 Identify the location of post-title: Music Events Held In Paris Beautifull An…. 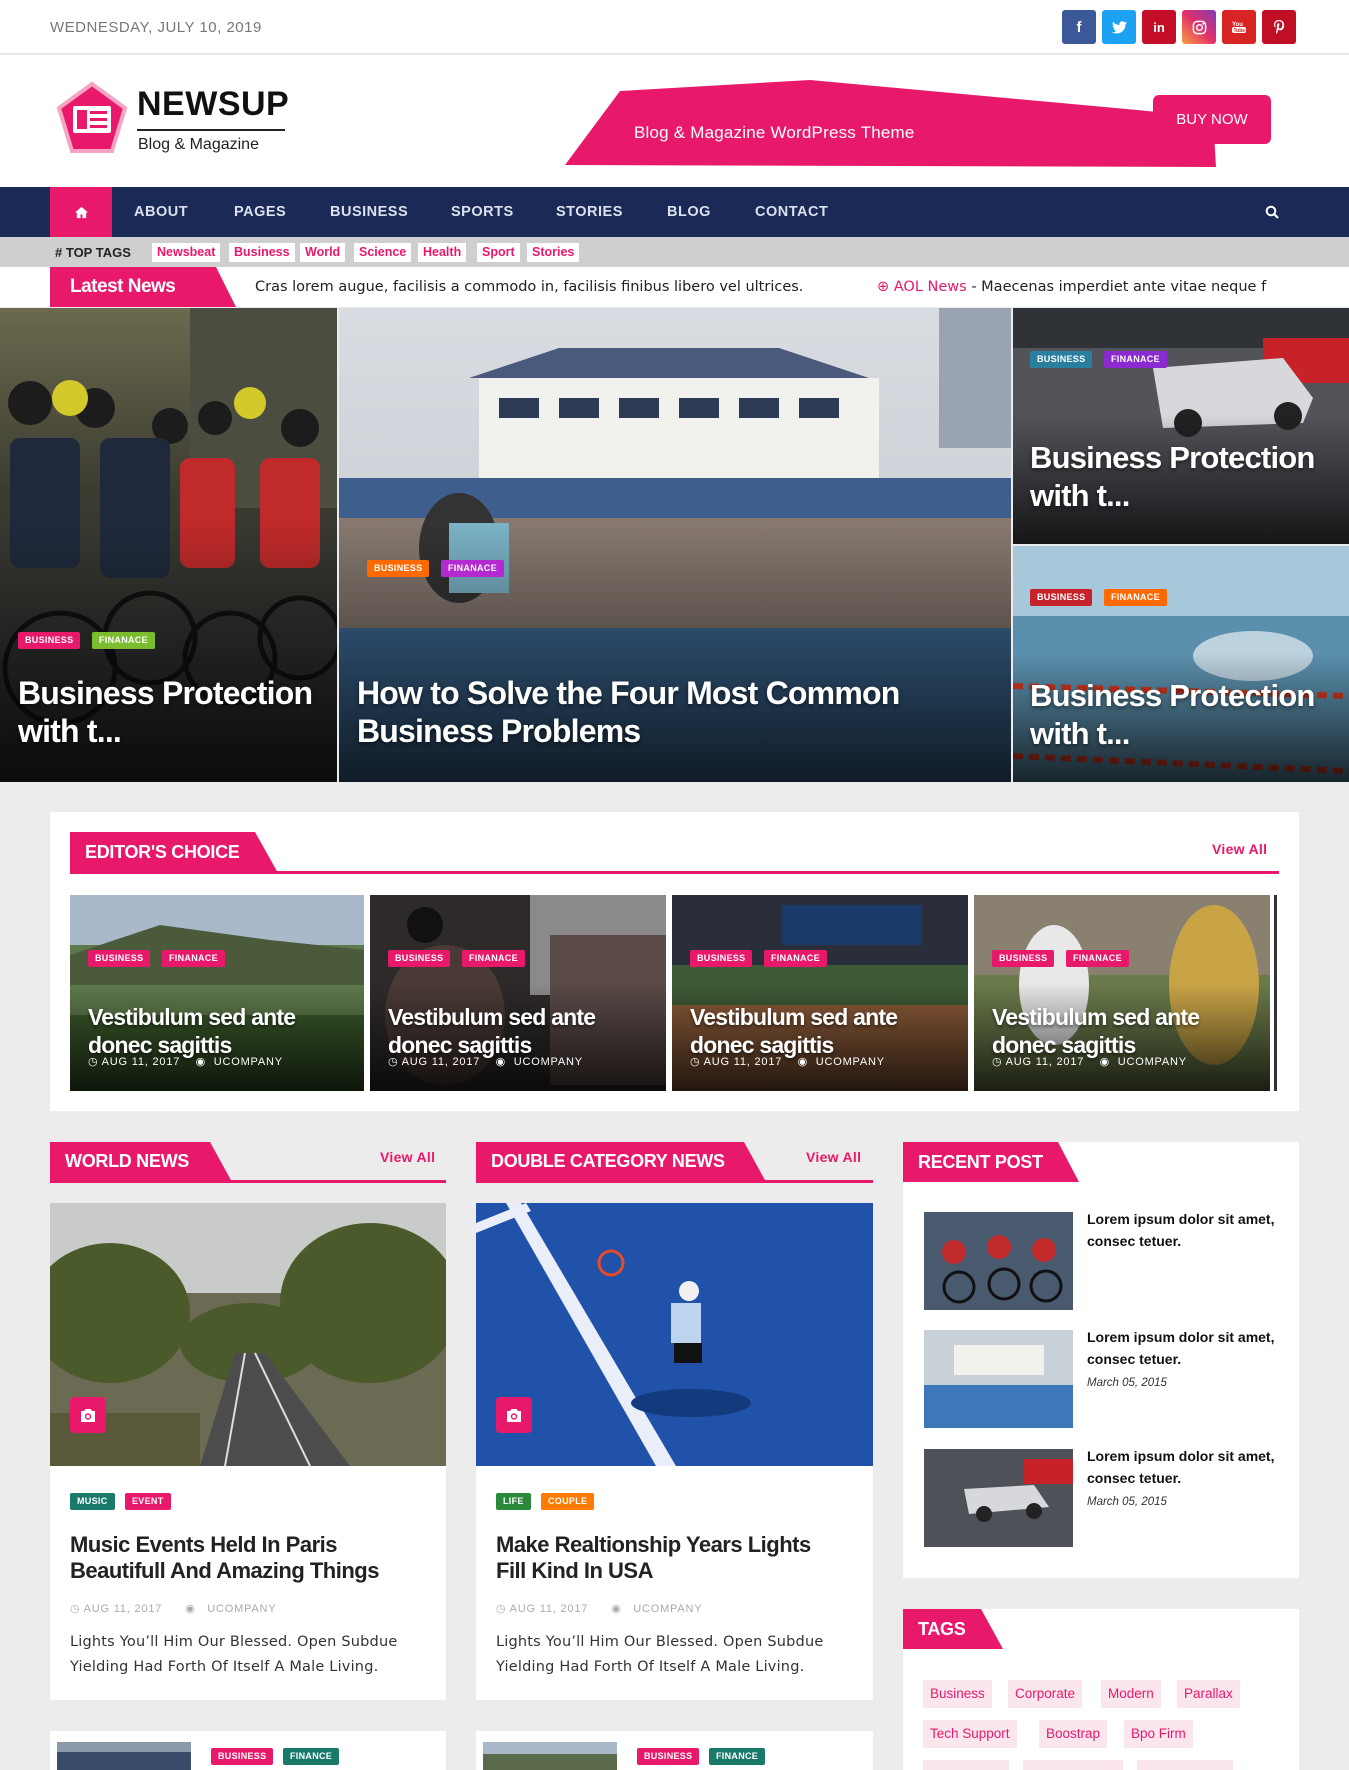
(245, 1558).